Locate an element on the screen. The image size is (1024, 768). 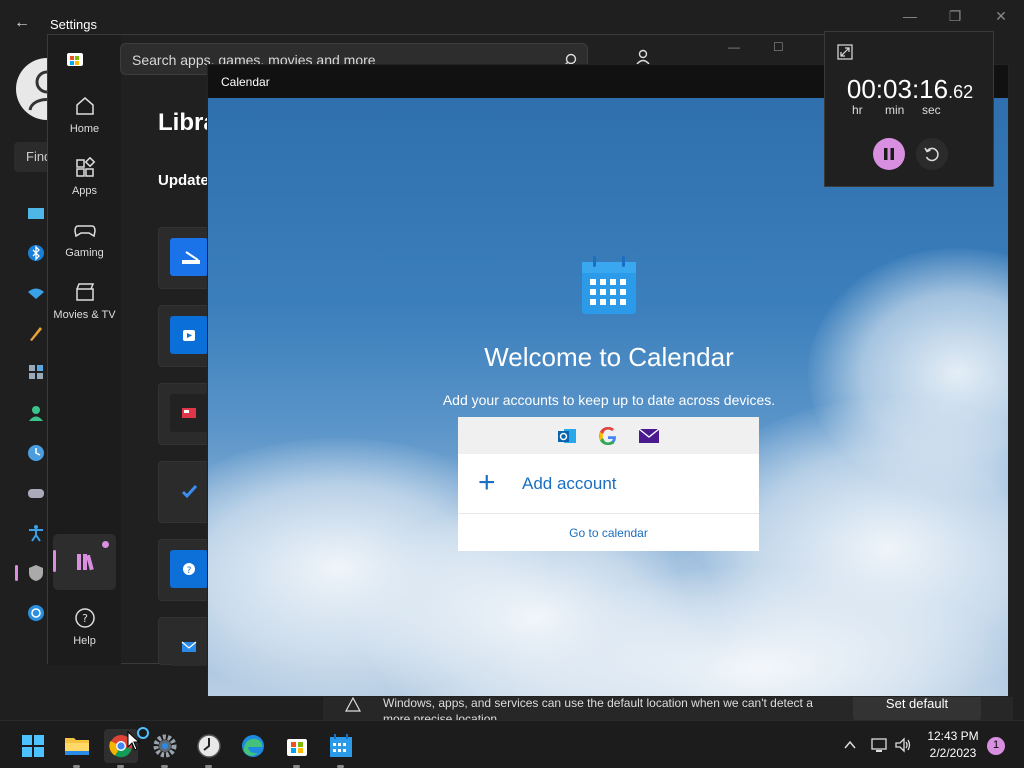
news-icon is located at coordinates (189, 413).